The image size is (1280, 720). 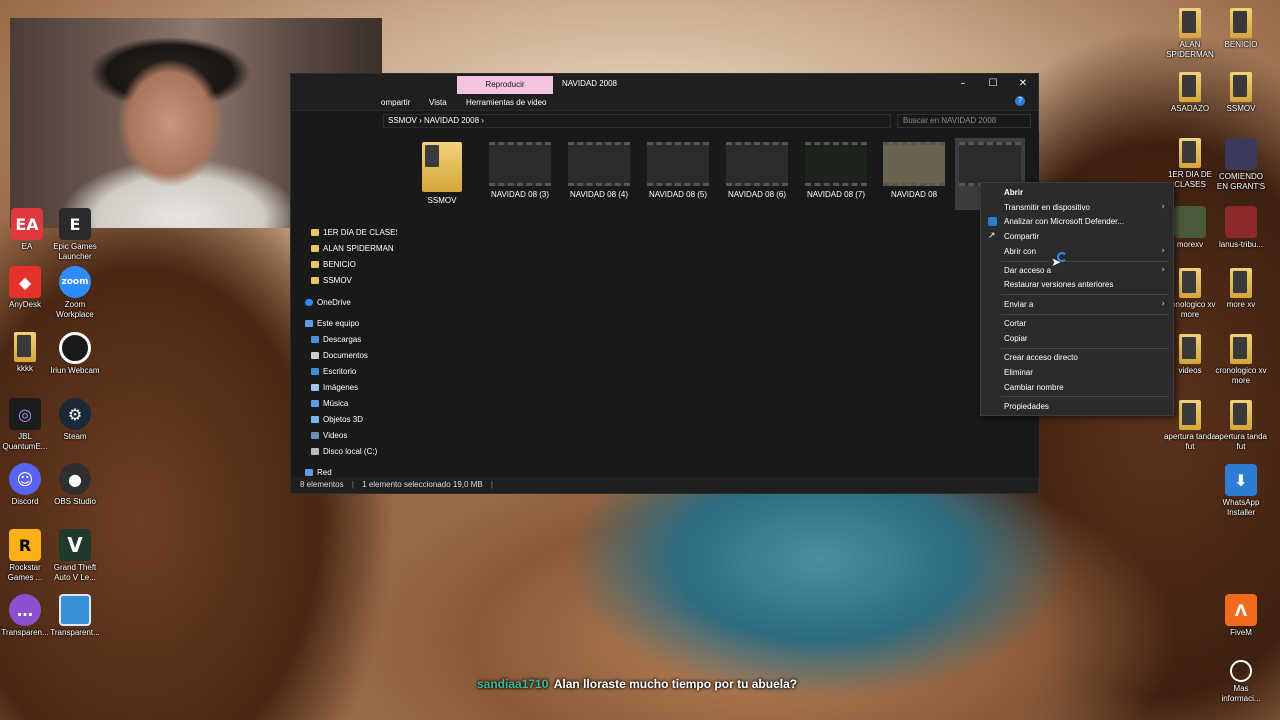 I want to click on menu-item-copiar: Copiar, so click(x=1016, y=338).